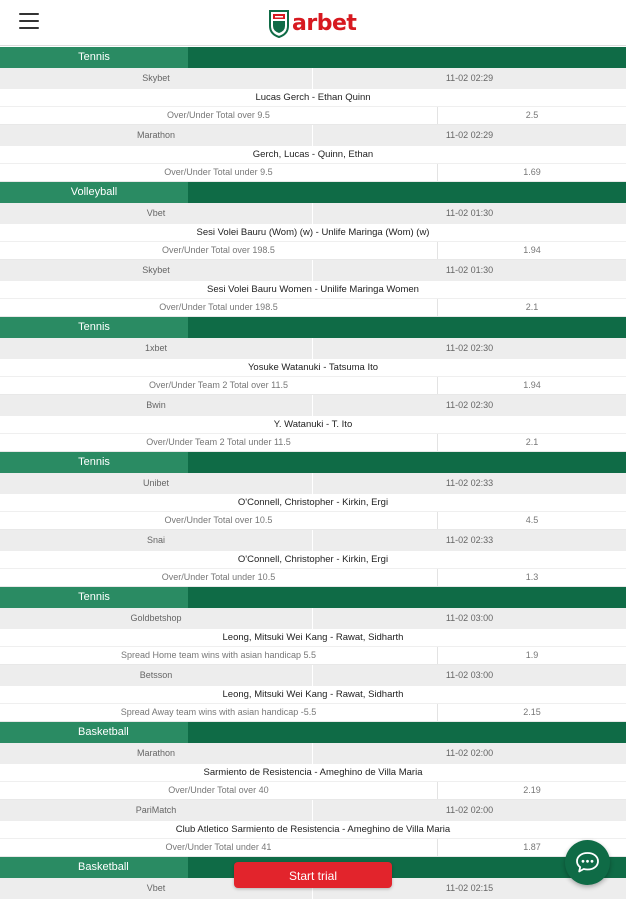 Image resolution: width=626 pixels, height=900 pixels. I want to click on sport-label: Basketball, so click(94, 732).